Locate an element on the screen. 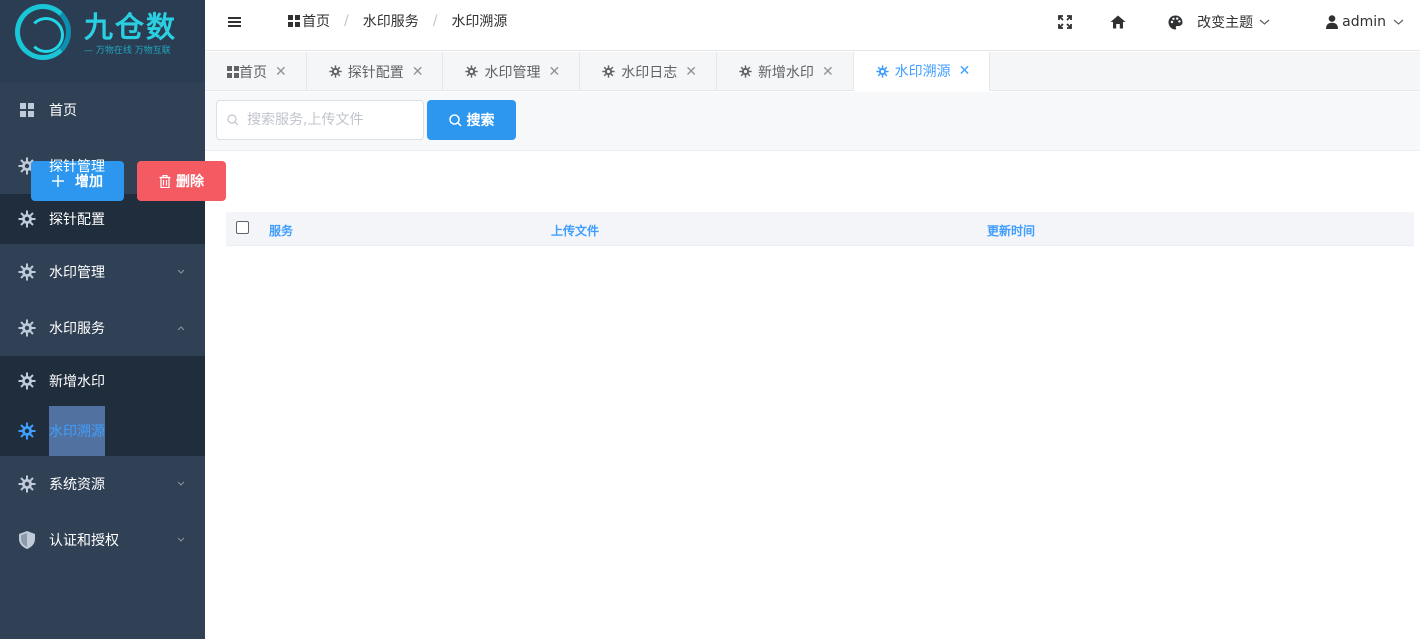 This screenshot has width=1420, height=639. tab-home: 首页 ✕ is located at coordinates (256, 71).